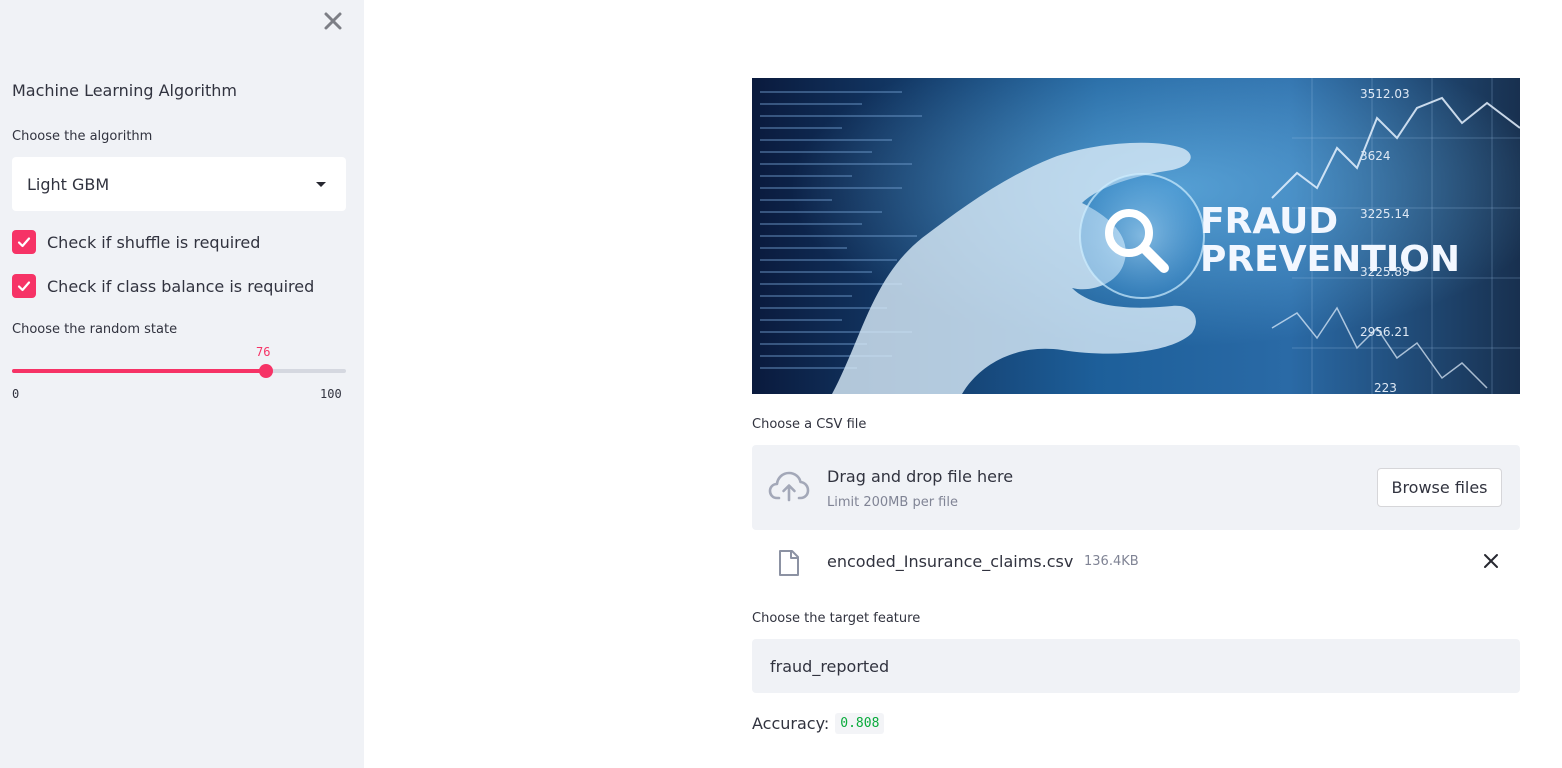 This screenshot has height=768, width=1562. I want to click on slider-fill, so click(139, 371).